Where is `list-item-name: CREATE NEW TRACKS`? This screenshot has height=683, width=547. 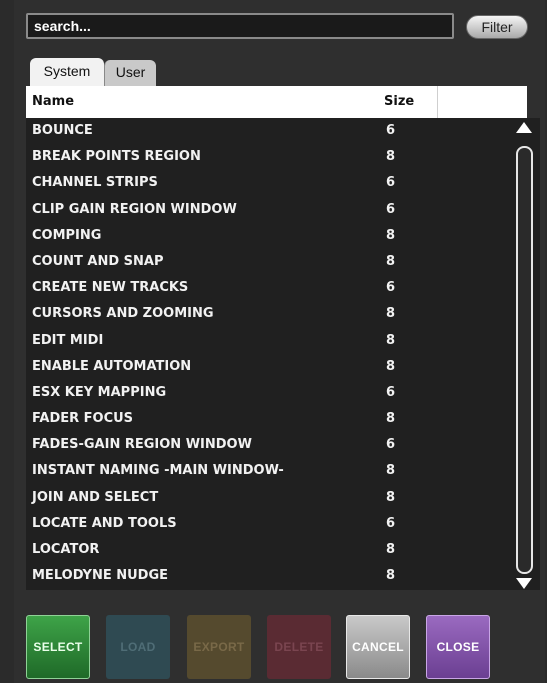
list-item-name: CREATE NEW TRACKS is located at coordinates (110, 288).